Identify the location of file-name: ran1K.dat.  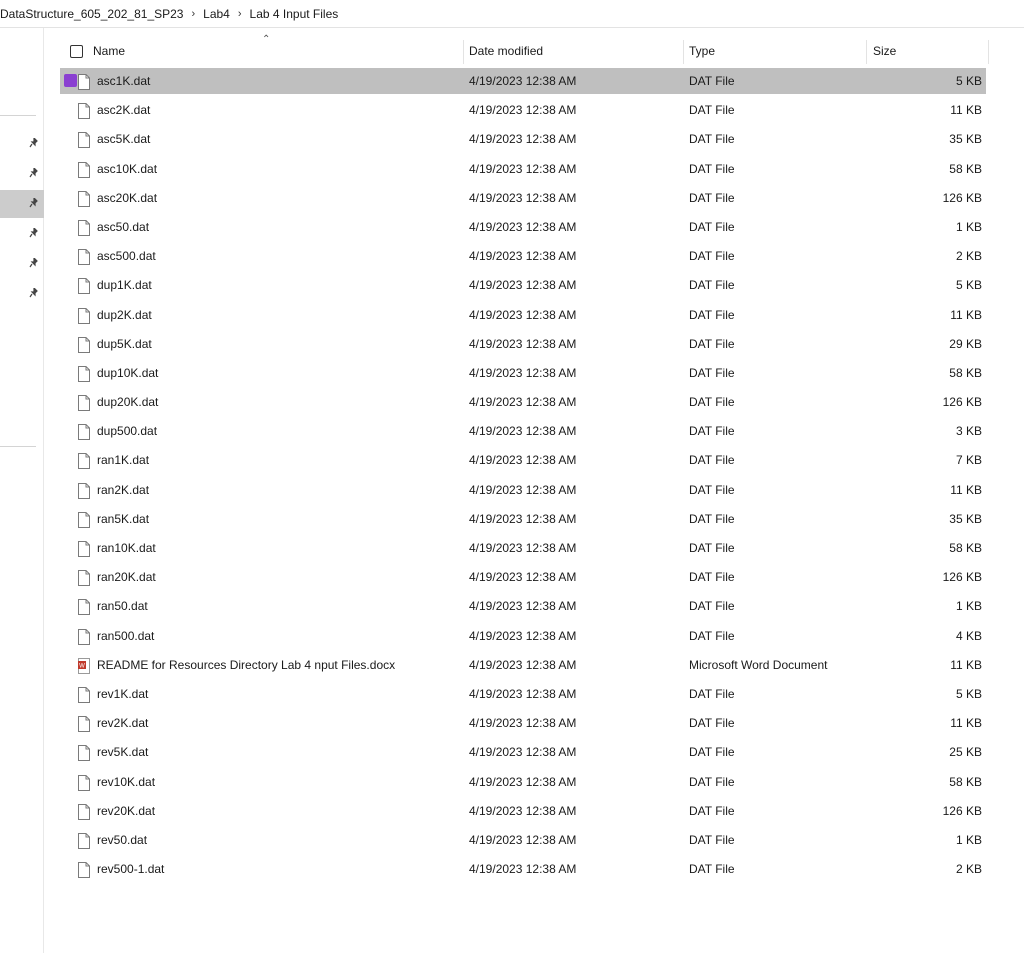
(123, 460).